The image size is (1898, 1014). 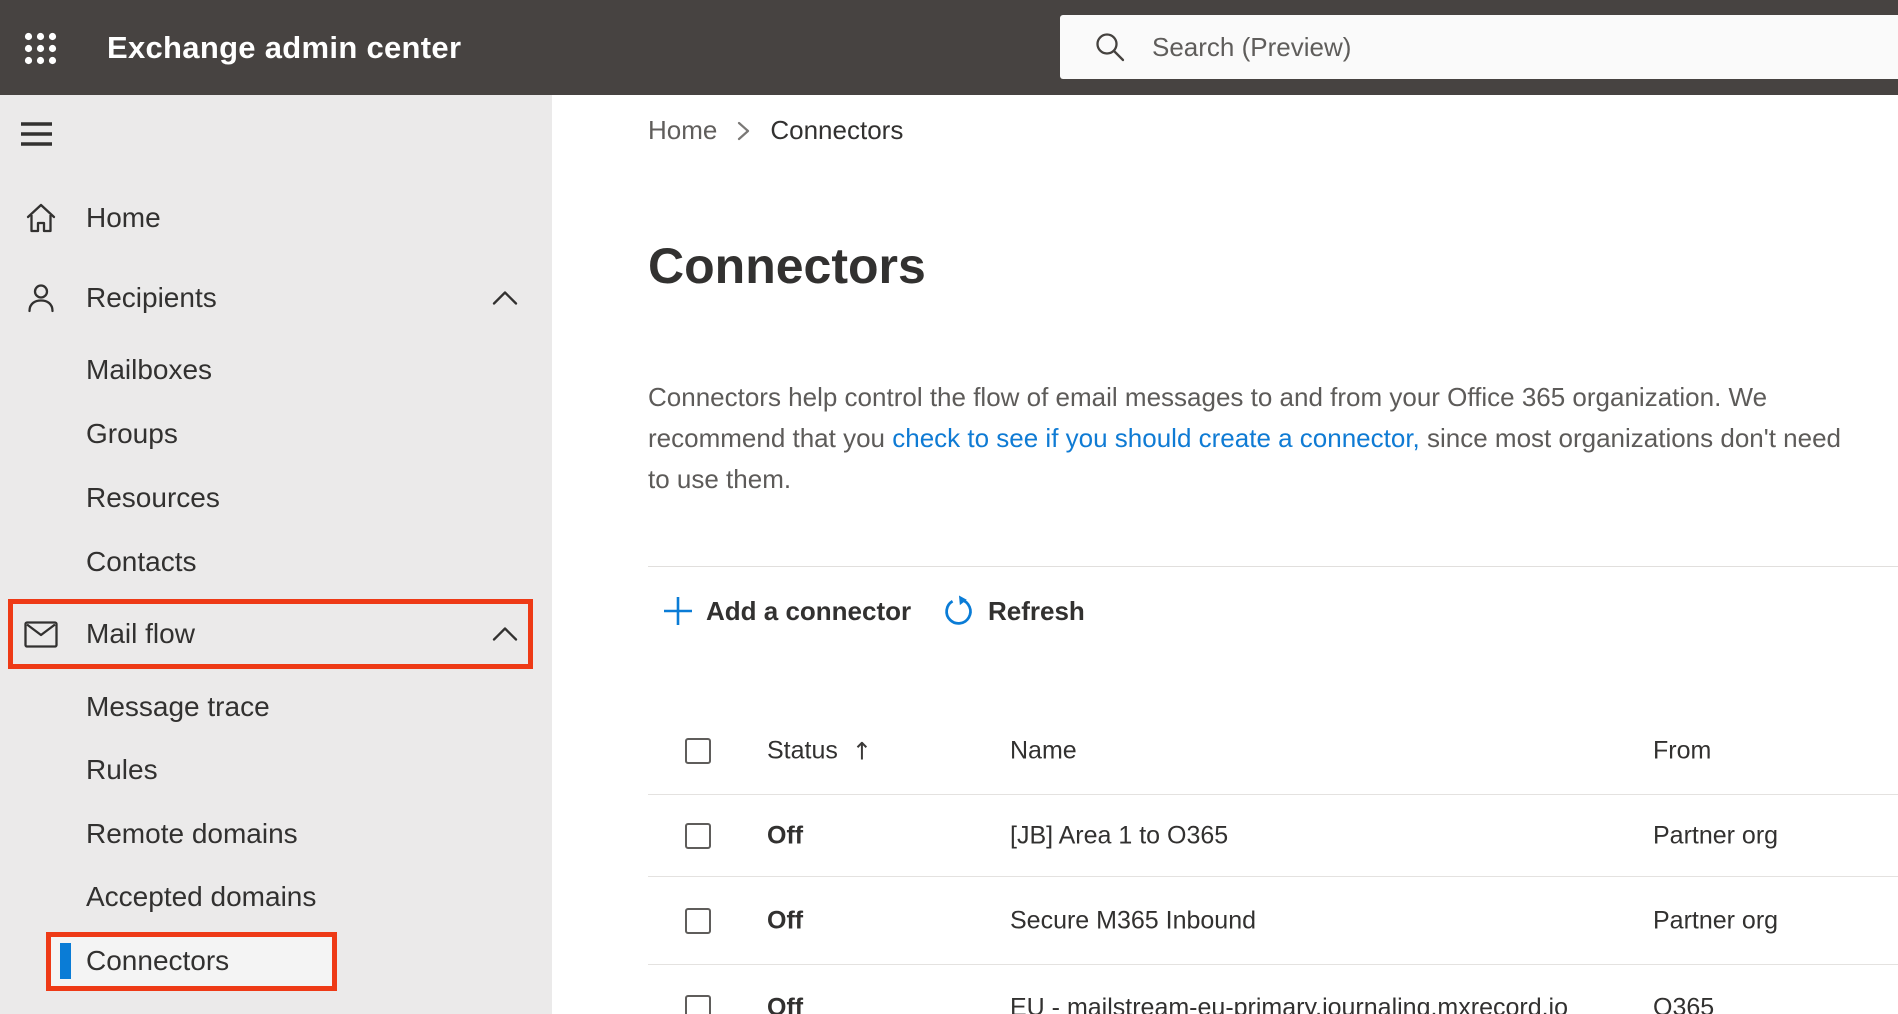 What do you see at coordinates (276, 562) in the screenshot?
I see `sidebar-item-contacts: Contacts` at bounding box center [276, 562].